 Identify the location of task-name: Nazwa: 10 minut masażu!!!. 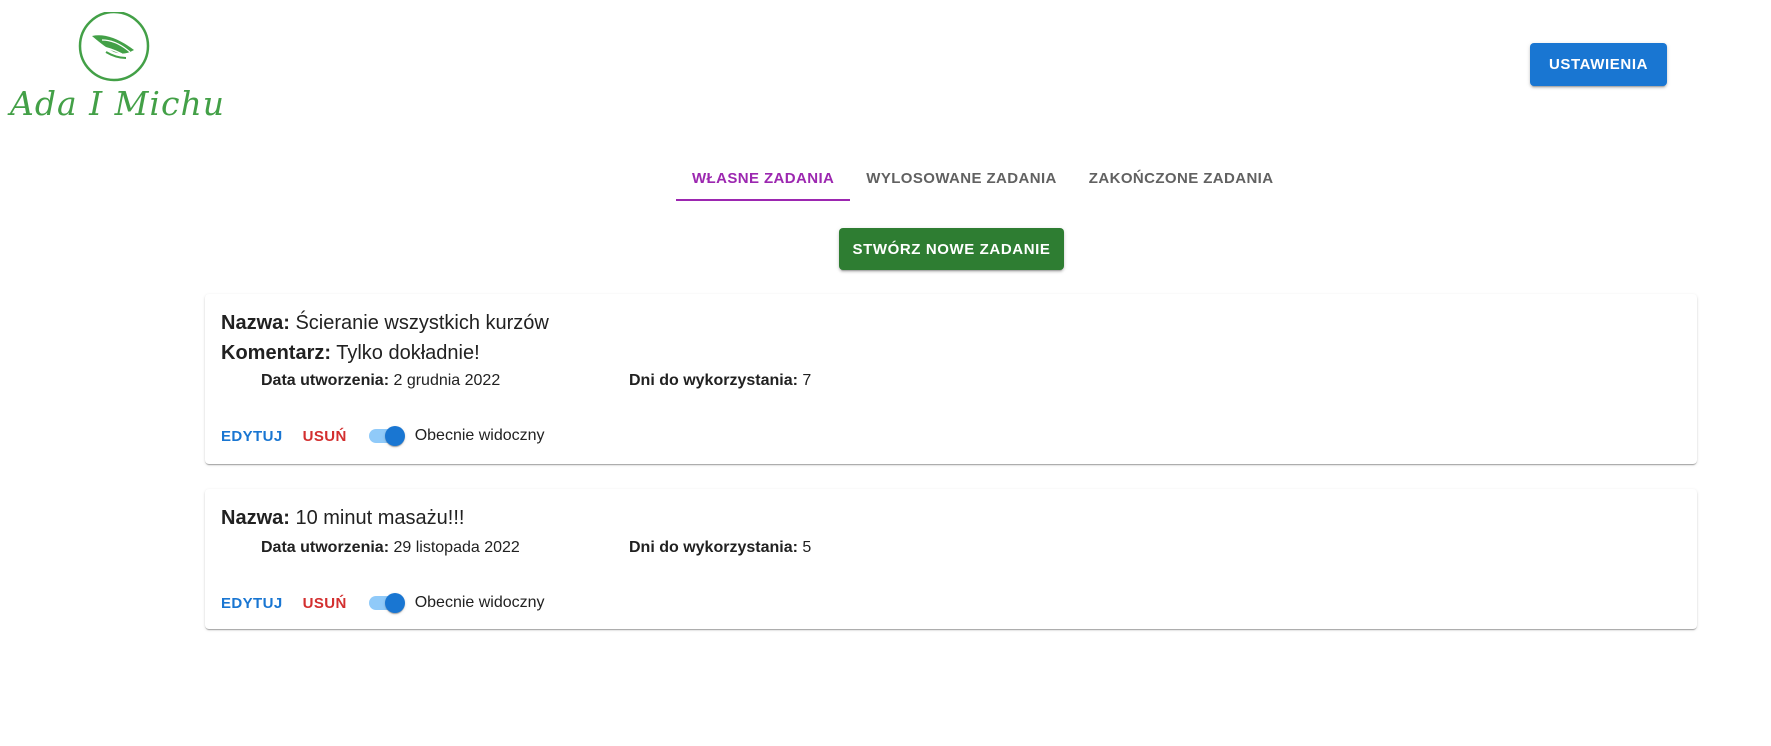
(342, 518).